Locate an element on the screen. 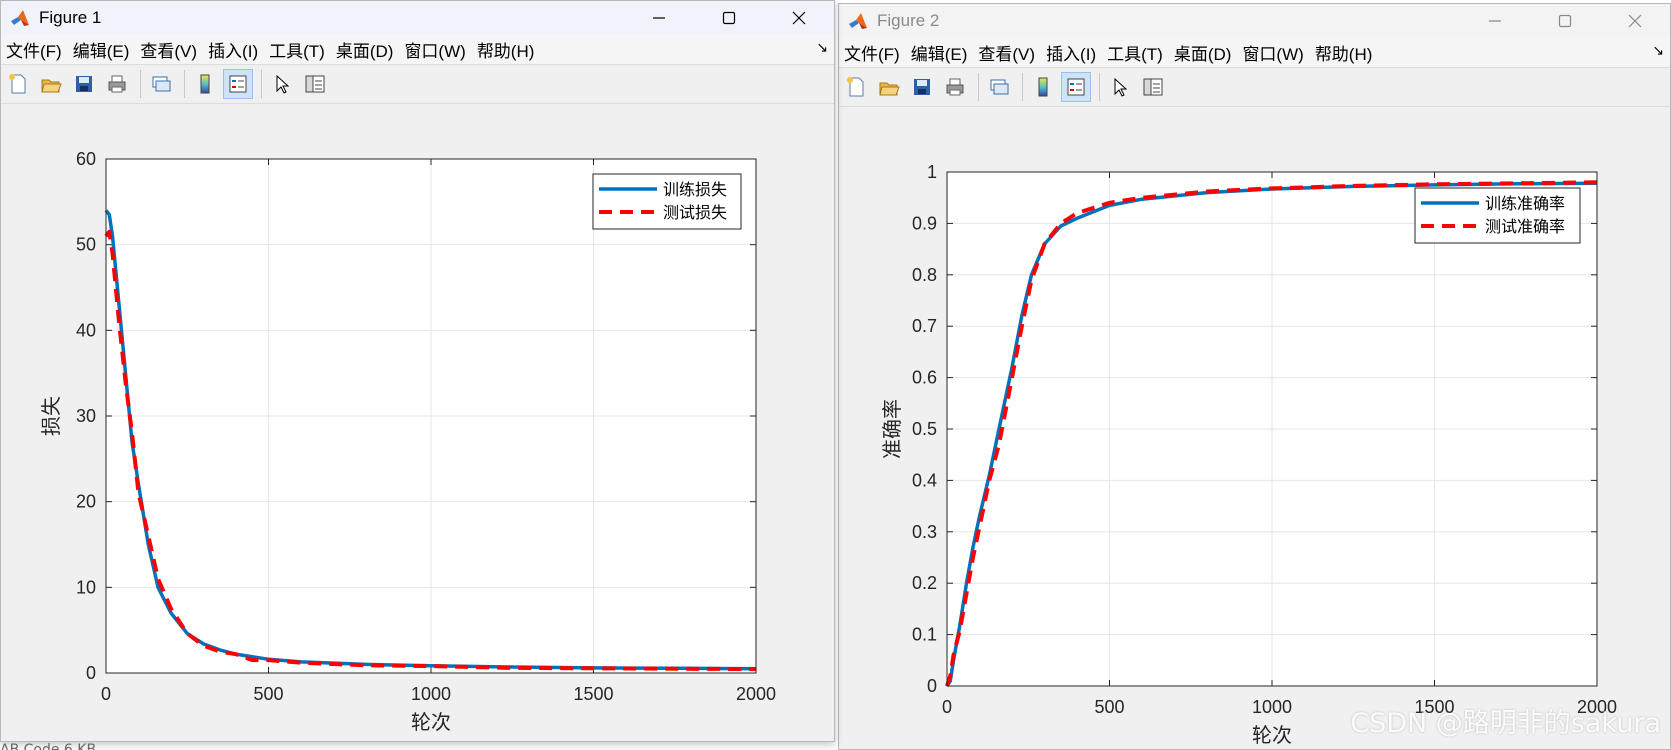 The image size is (1671, 750). colorbar-icon is located at coordinates (1043, 87).